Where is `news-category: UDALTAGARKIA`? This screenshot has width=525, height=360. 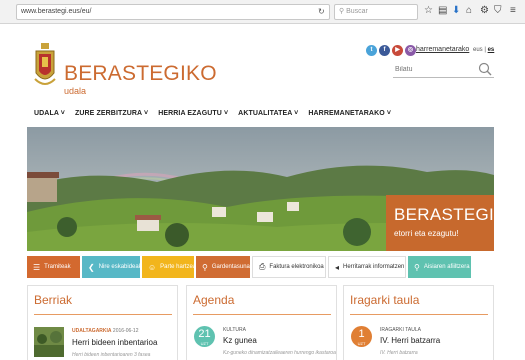
news-category: UDALTAGARKIA is located at coordinates (92, 331).